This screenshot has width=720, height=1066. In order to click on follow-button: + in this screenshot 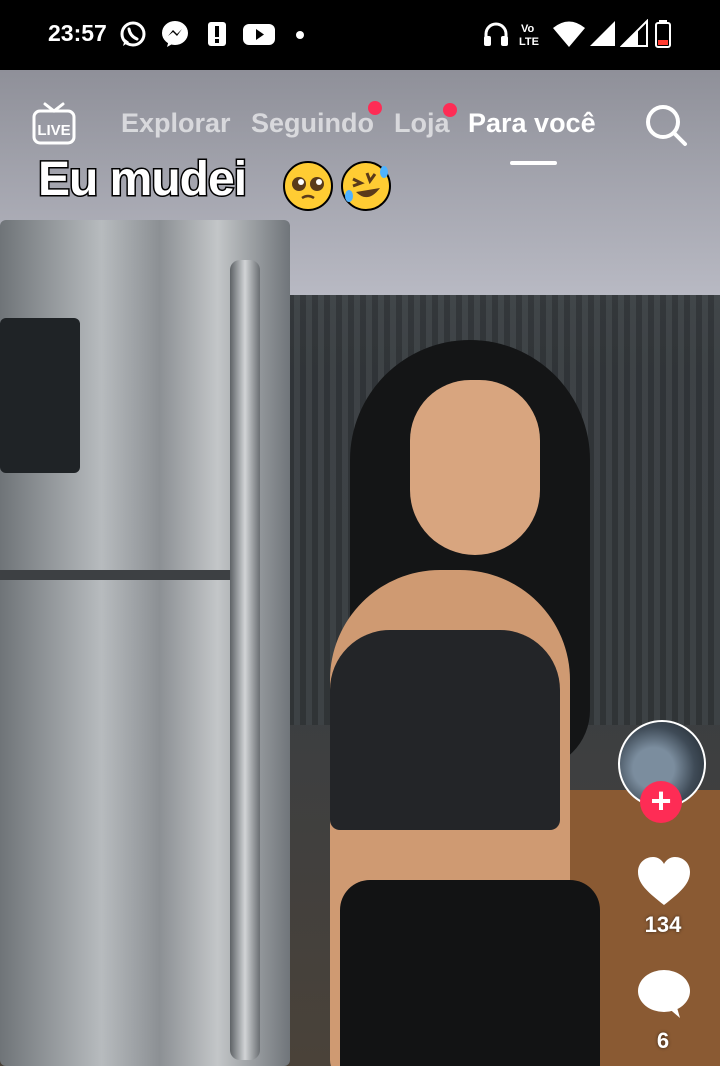, I will do `click(661, 802)`.